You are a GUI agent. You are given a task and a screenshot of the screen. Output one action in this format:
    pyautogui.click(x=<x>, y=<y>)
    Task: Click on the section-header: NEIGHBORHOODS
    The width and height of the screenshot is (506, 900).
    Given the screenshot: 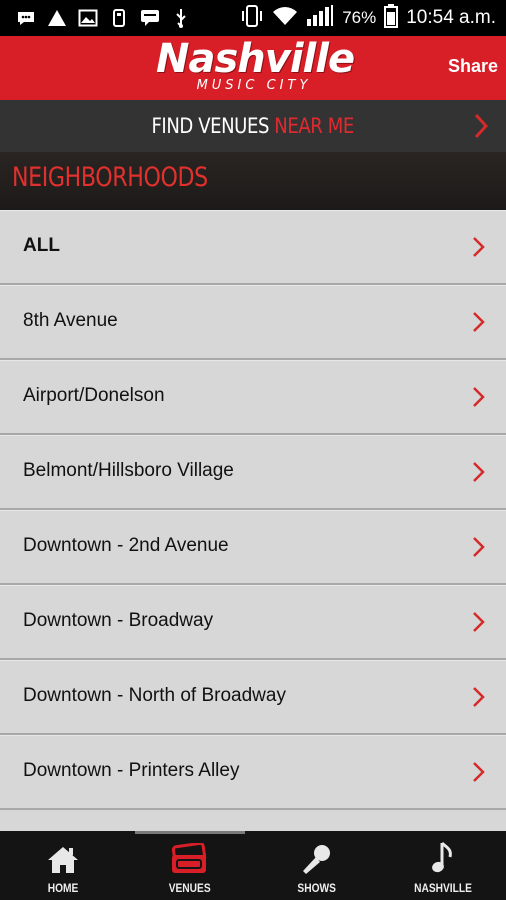 What is the action you would take?
    pyautogui.click(x=253, y=181)
    